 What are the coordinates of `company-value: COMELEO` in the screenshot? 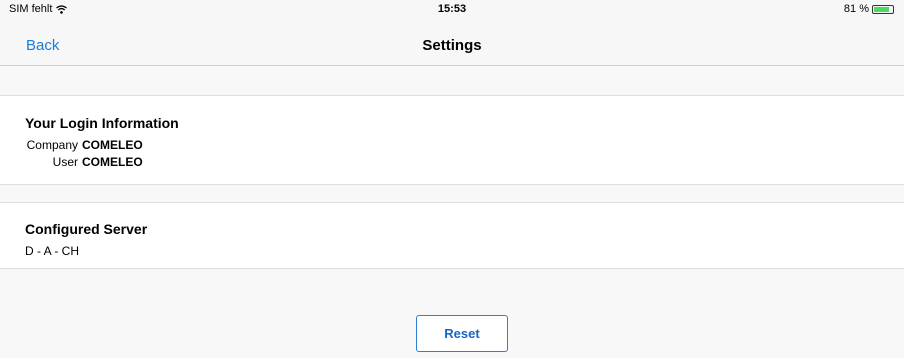 It's located at (112, 145).